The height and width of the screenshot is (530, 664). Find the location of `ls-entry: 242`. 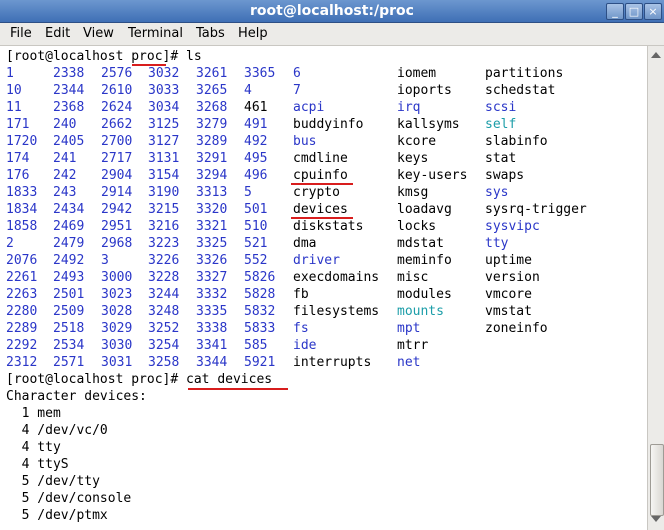

ls-entry: 242 is located at coordinates (65, 175).